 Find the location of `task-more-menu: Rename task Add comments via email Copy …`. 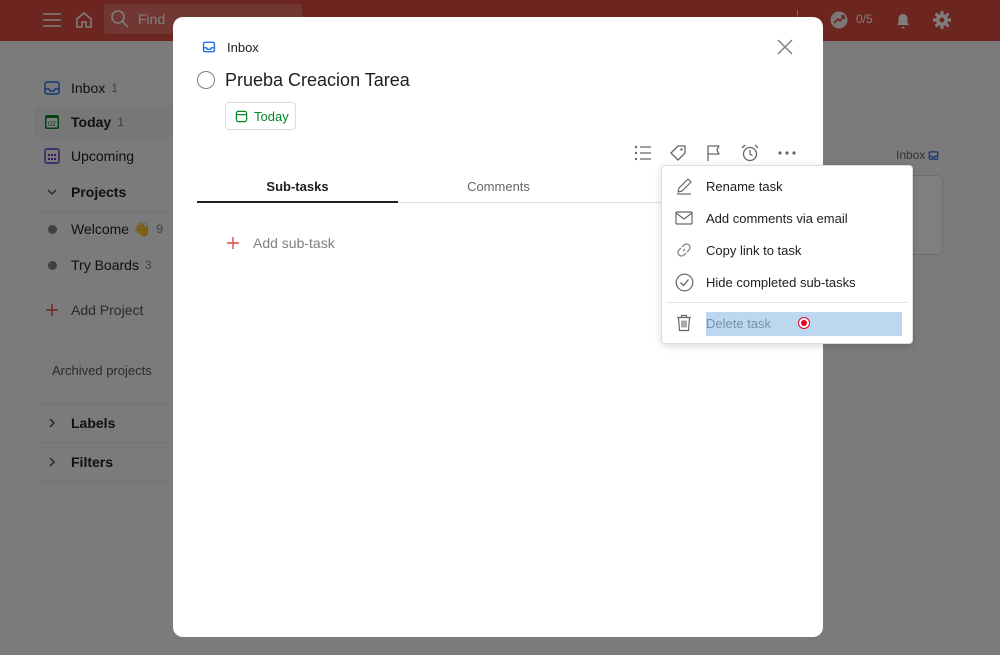

task-more-menu: Rename task Add comments via email Copy … is located at coordinates (787, 254).